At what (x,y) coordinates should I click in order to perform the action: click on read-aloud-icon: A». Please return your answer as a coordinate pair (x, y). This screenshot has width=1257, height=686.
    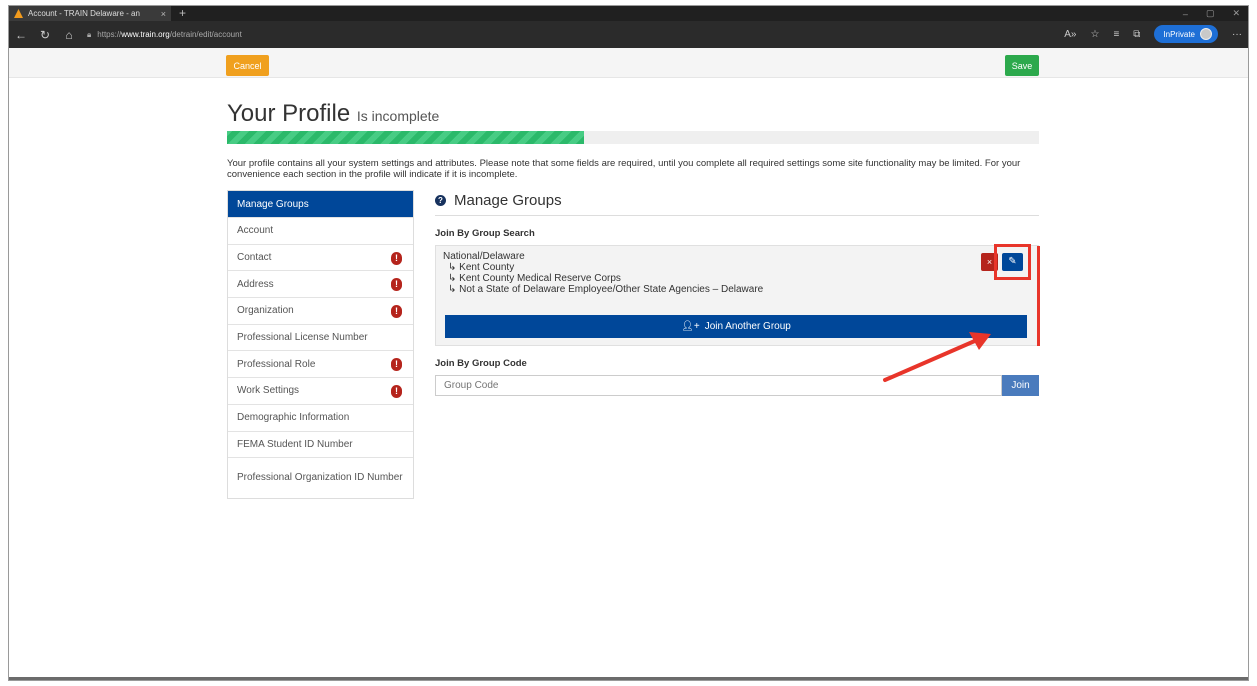
    Looking at the image, I should click on (1070, 34).